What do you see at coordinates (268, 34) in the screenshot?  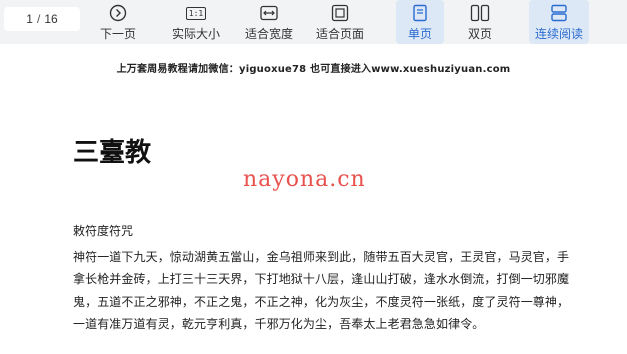 I see `fit-width-label: 适合宽度` at bounding box center [268, 34].